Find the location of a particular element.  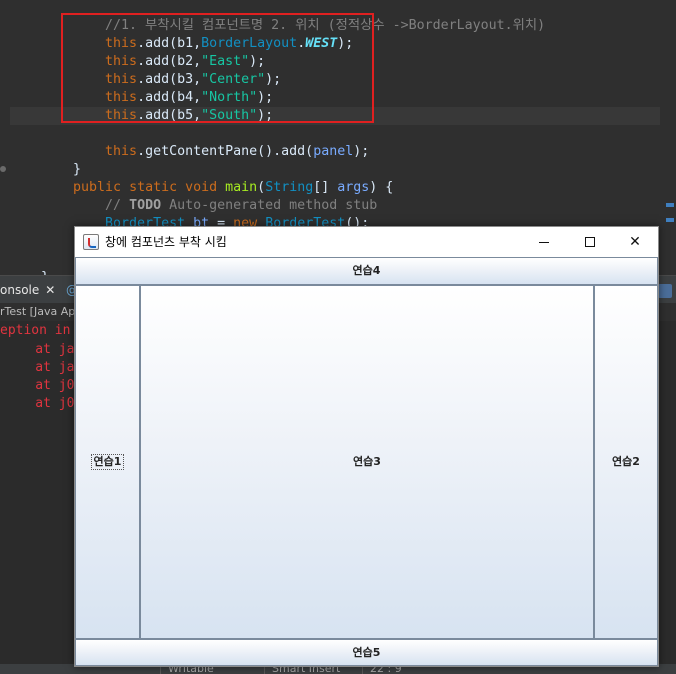

maximize-icon is located at coordinates (590, 242).